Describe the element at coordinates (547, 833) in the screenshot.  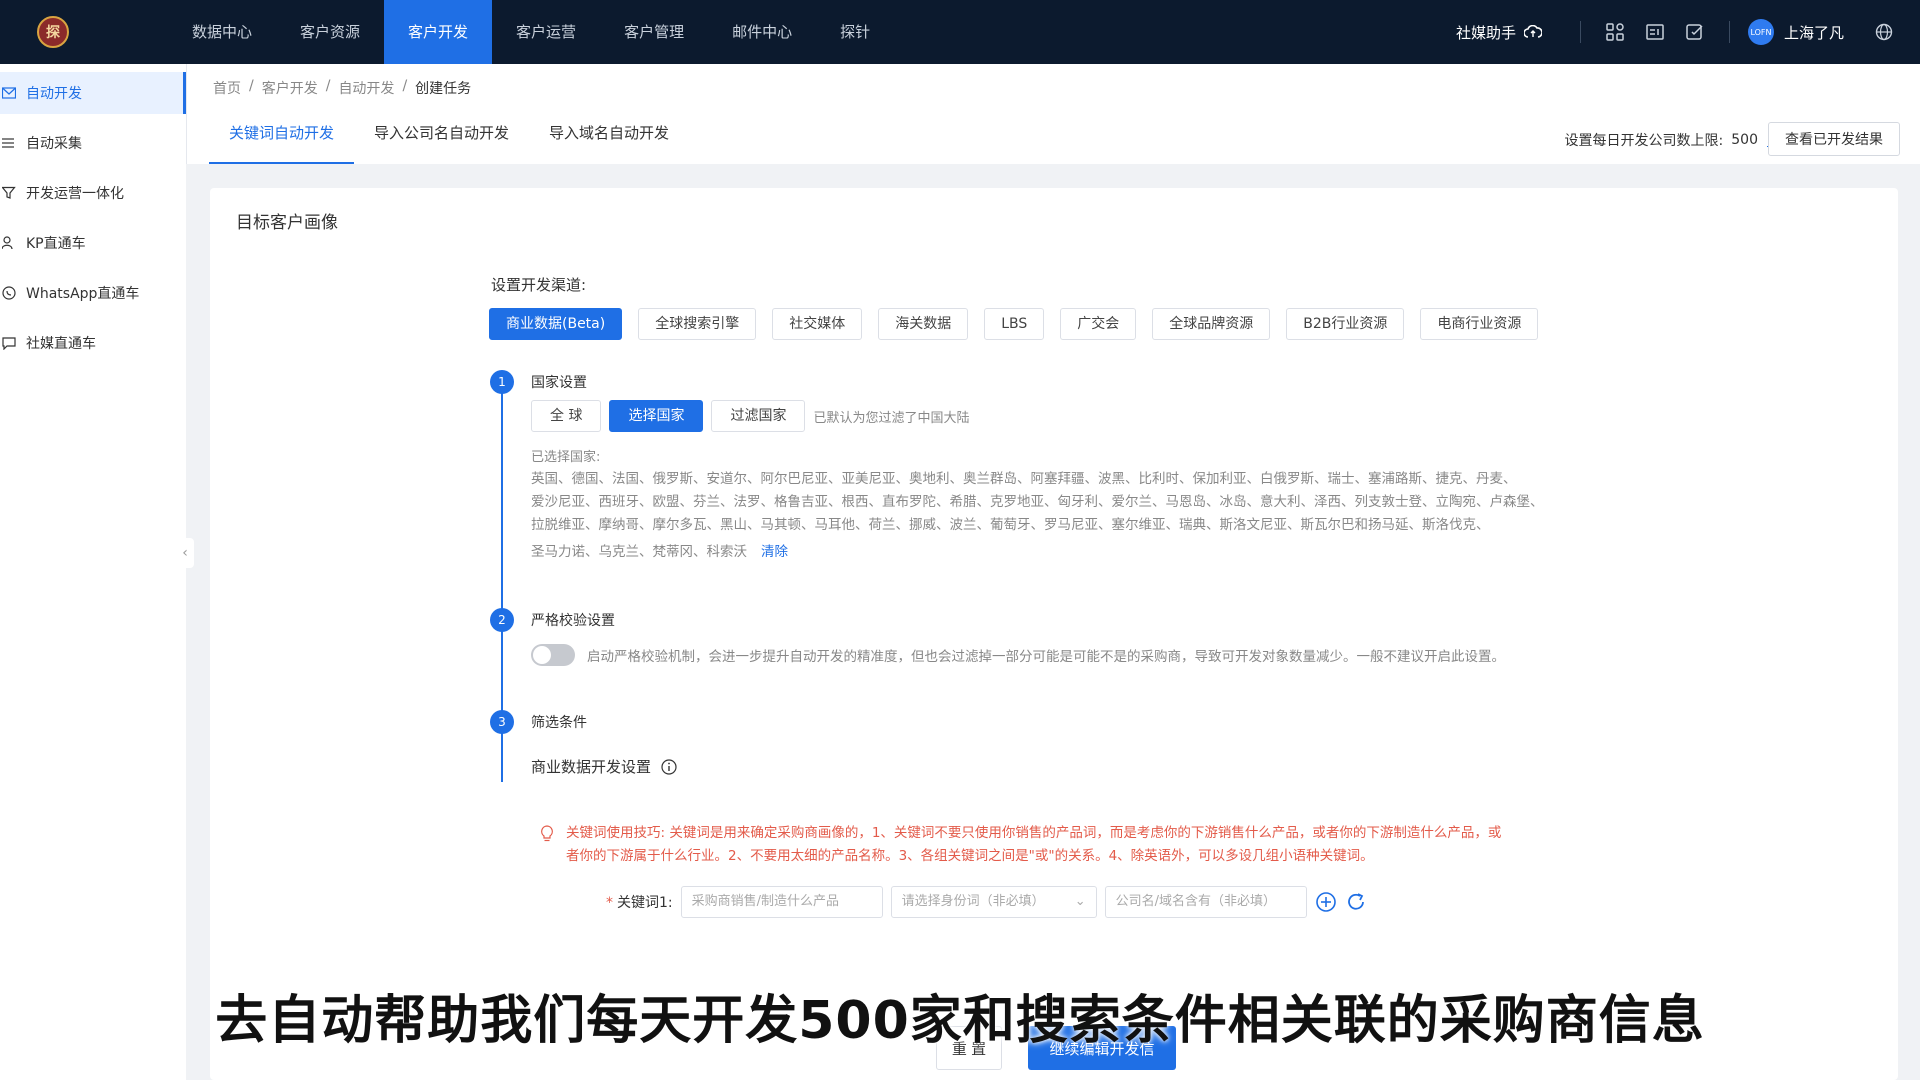
I see `lightbulb-icon` at that location.